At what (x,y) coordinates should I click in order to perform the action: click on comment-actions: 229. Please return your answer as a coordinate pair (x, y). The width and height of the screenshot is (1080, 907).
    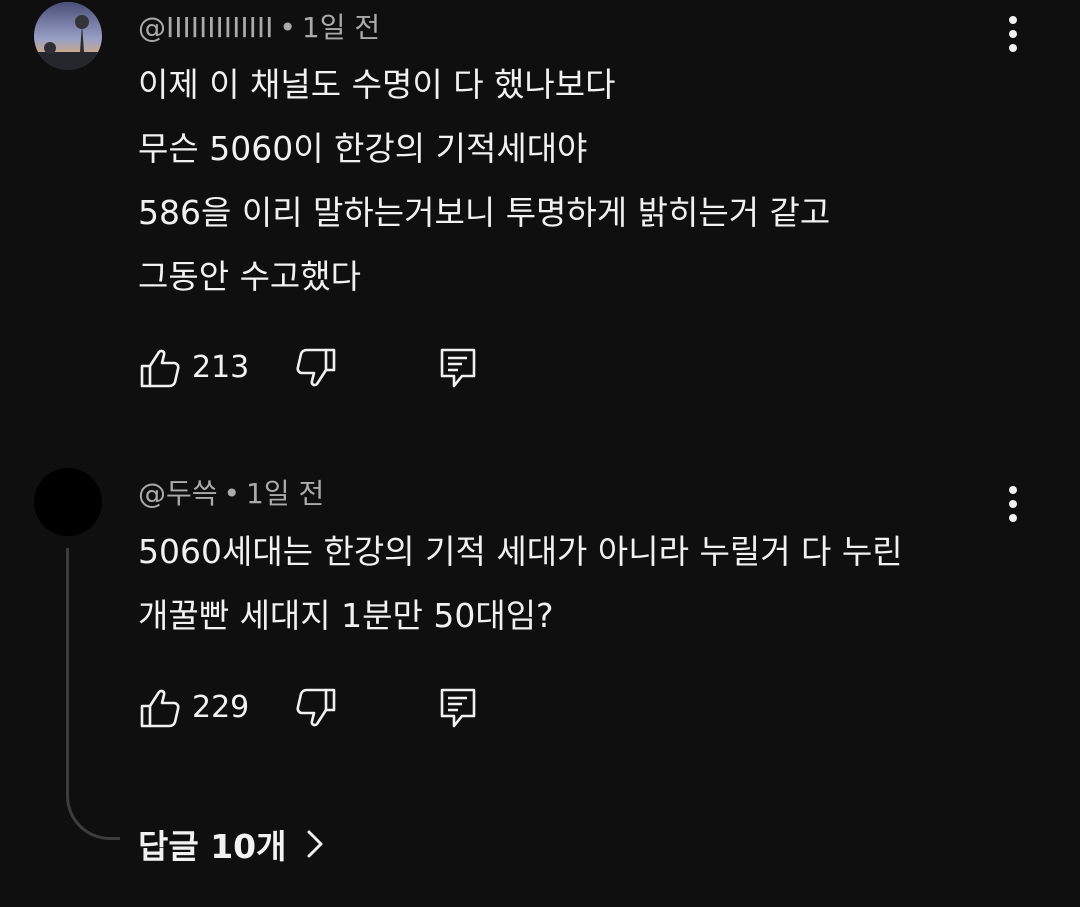
    Looking at the image, I should click on (318, 708).